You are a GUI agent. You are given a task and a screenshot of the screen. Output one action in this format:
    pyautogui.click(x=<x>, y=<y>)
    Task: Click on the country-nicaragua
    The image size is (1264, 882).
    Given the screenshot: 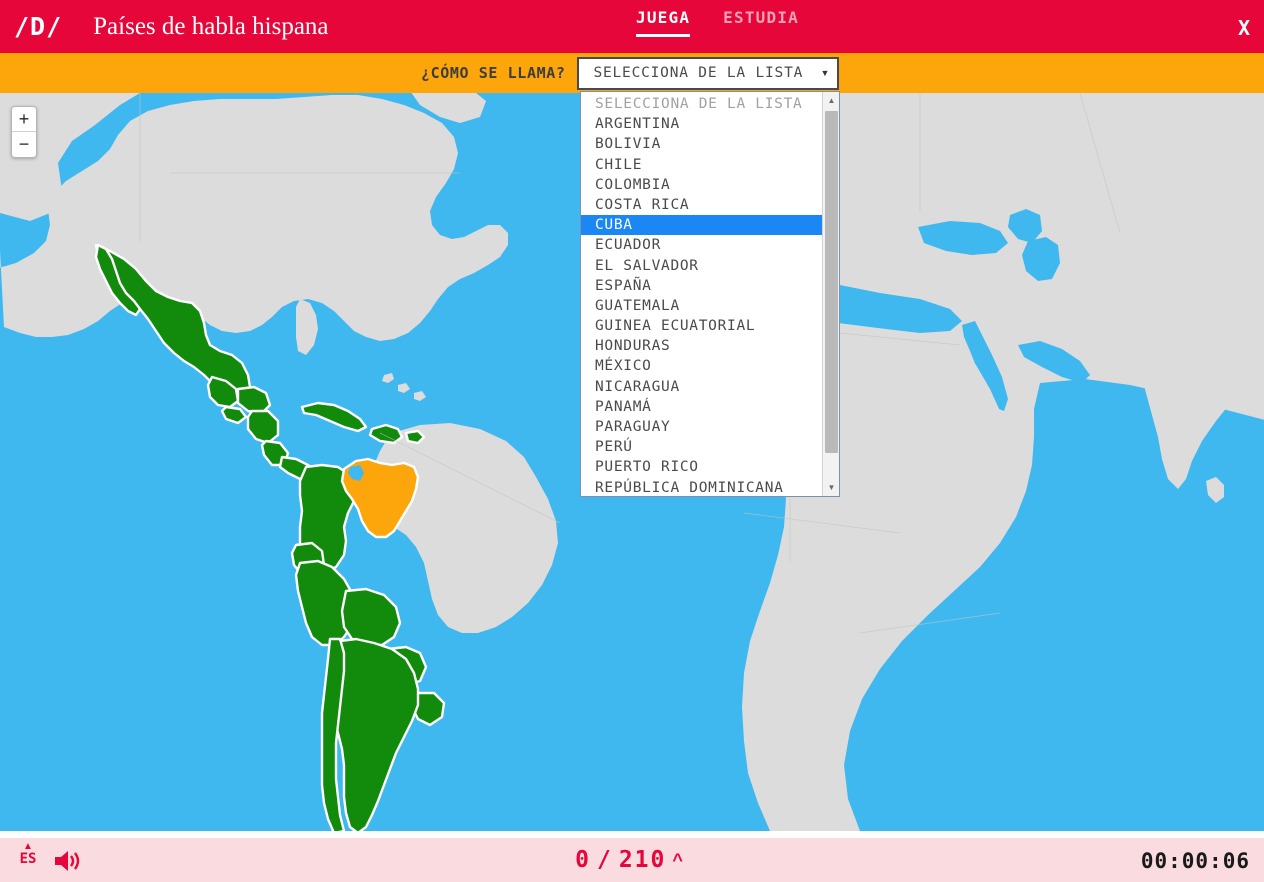 What is the action you would take?
    pyautogui.click(x=263, y=427)
    